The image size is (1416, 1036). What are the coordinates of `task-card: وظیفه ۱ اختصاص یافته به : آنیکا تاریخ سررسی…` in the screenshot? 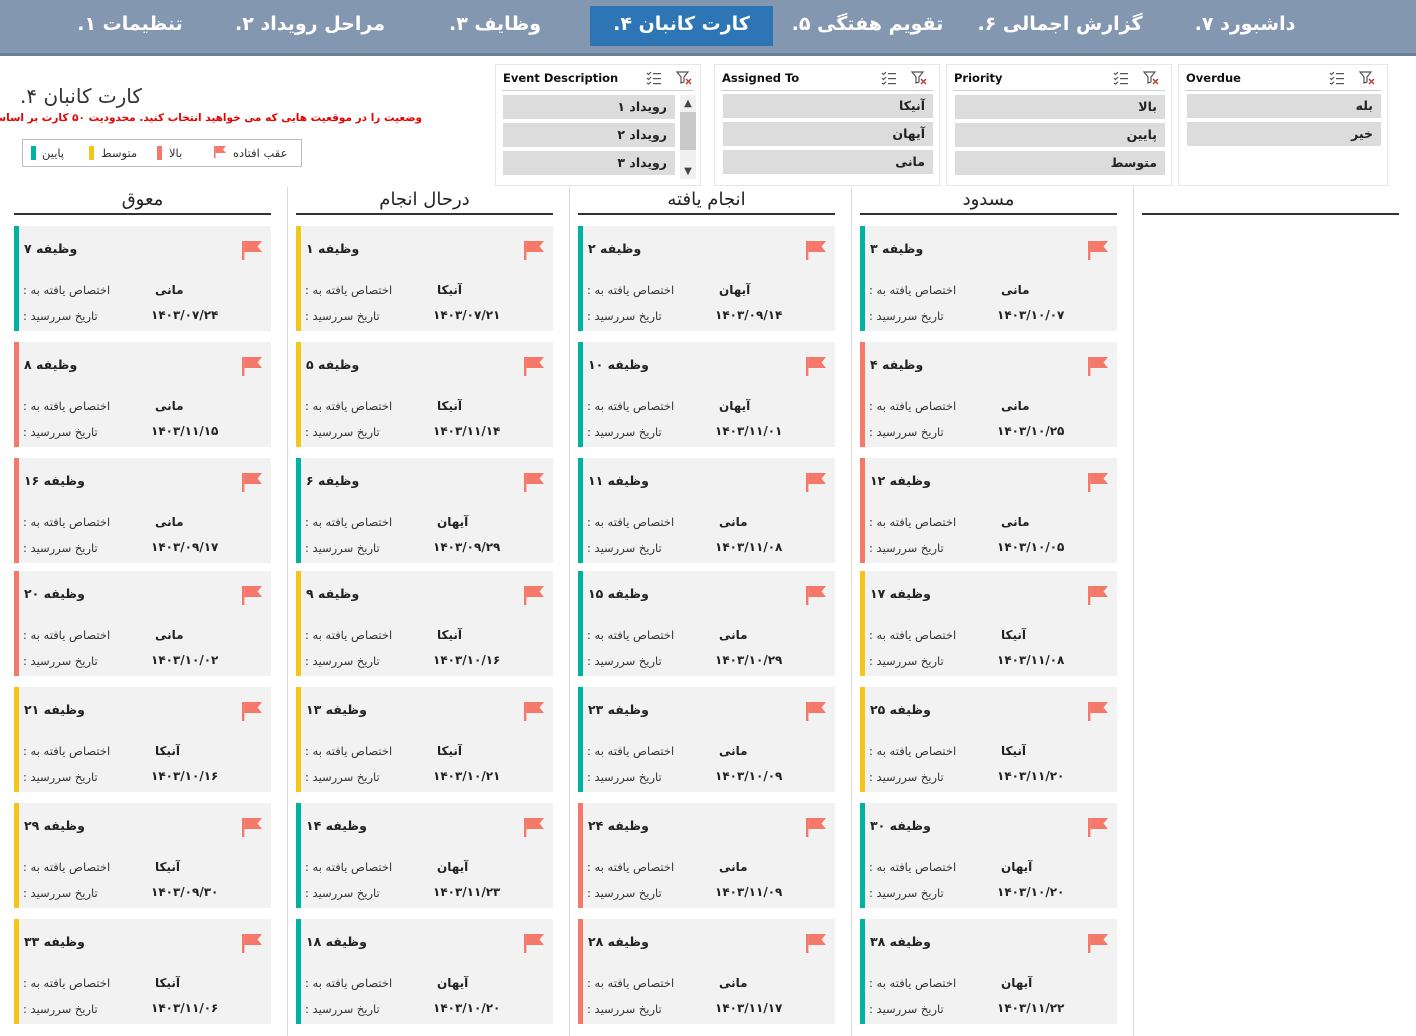 It's located at (424, 278).